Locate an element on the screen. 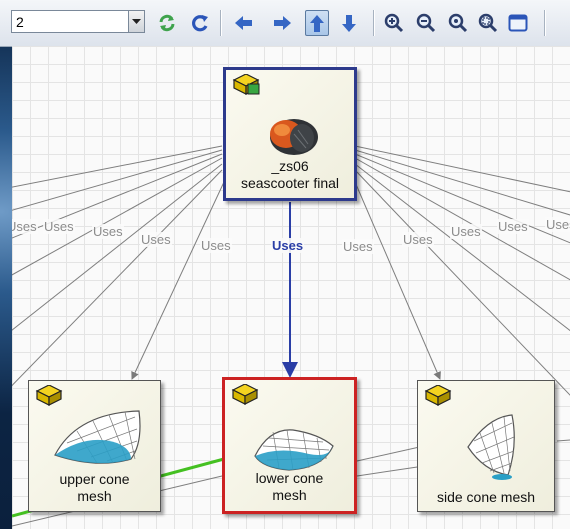 Image resolution: width=570 pixels, height=529 pixels. chevron-down-icon is located at coordinates (136, 21).